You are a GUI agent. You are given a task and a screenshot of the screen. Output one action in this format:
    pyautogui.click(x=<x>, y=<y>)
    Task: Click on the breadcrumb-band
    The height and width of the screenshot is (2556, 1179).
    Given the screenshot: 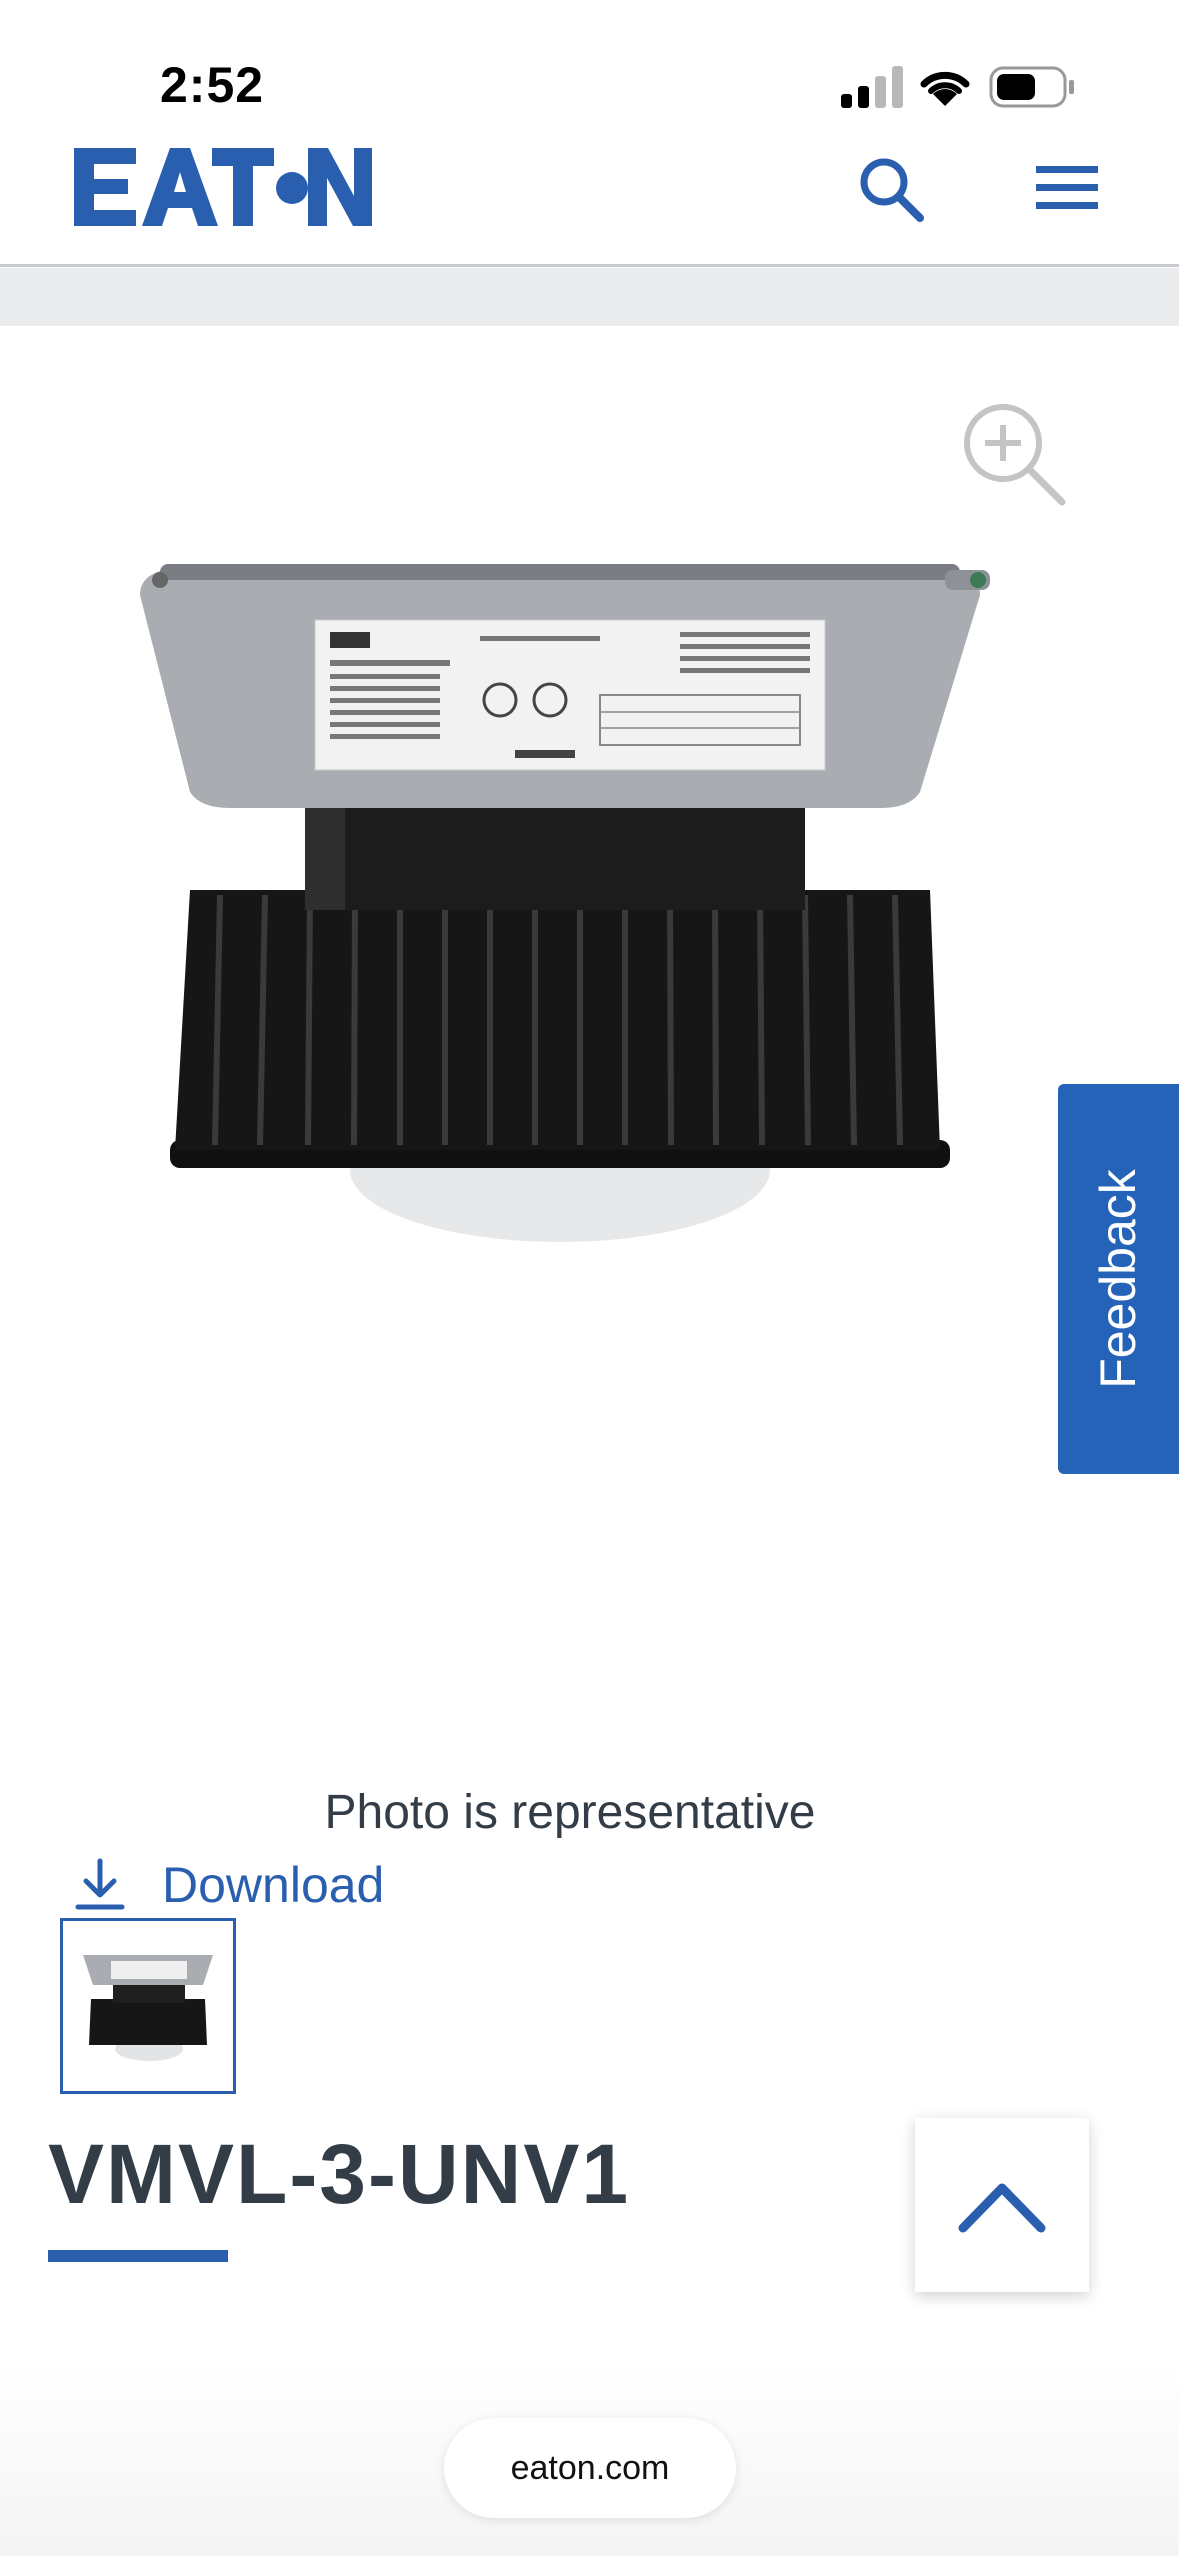 What is the action you would take?
    pyautogui.click(x=589, y=297)
    